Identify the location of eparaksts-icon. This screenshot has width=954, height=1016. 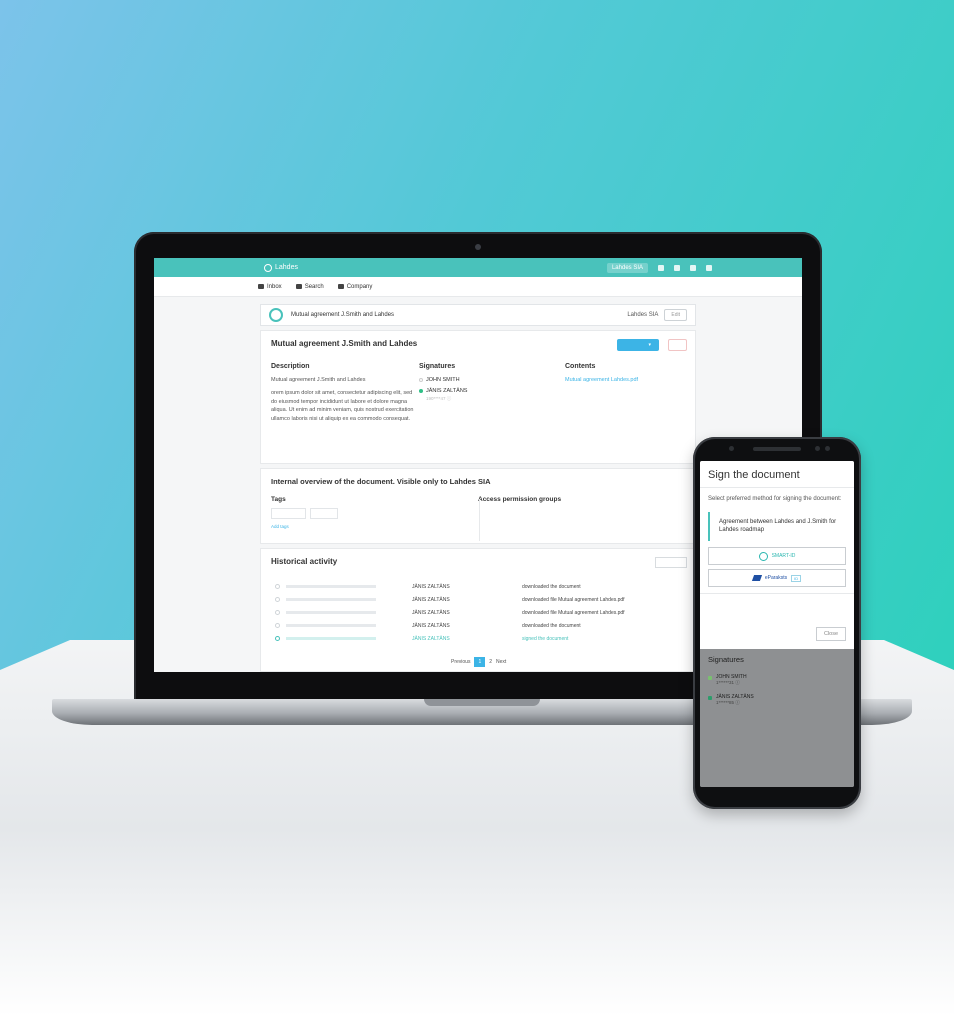
(756, 578).